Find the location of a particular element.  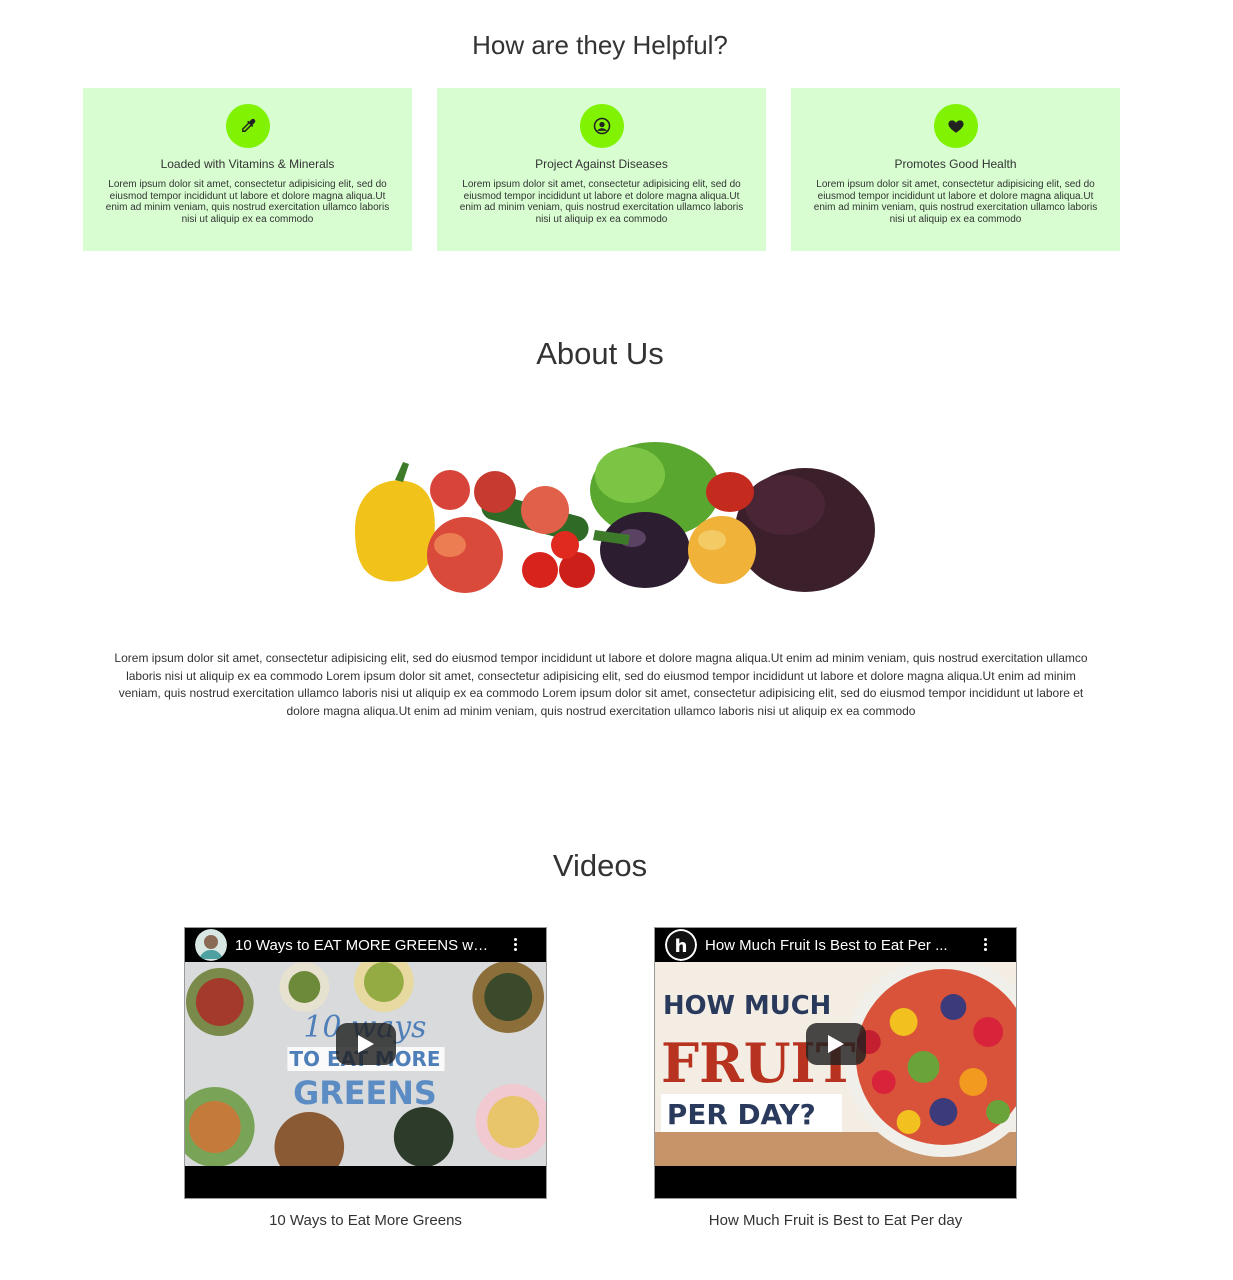

video-caption: How Much Fruit is Best to Eat Per day is located at coordinates (835, 1220).